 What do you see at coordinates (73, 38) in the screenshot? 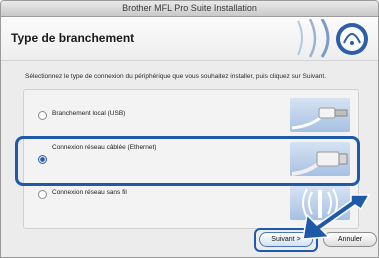
I see `page-title: Type de branchement` at bounding box center [73, 38].